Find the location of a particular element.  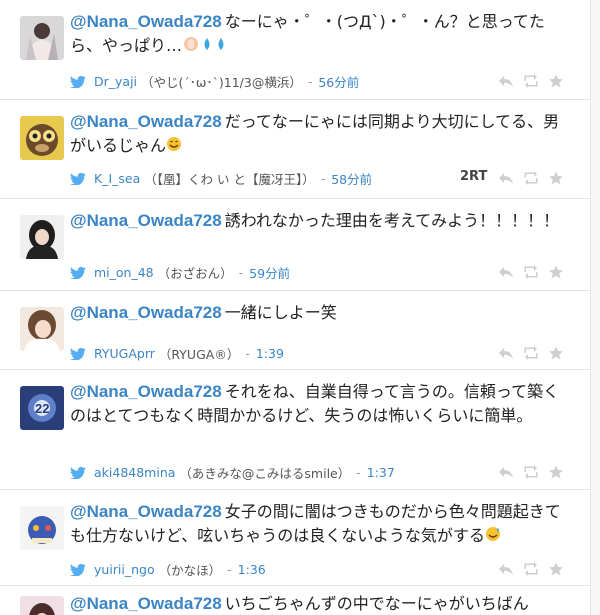

display-name: （あきみな@こみはるsmile） is located at coordinates (265, 473).